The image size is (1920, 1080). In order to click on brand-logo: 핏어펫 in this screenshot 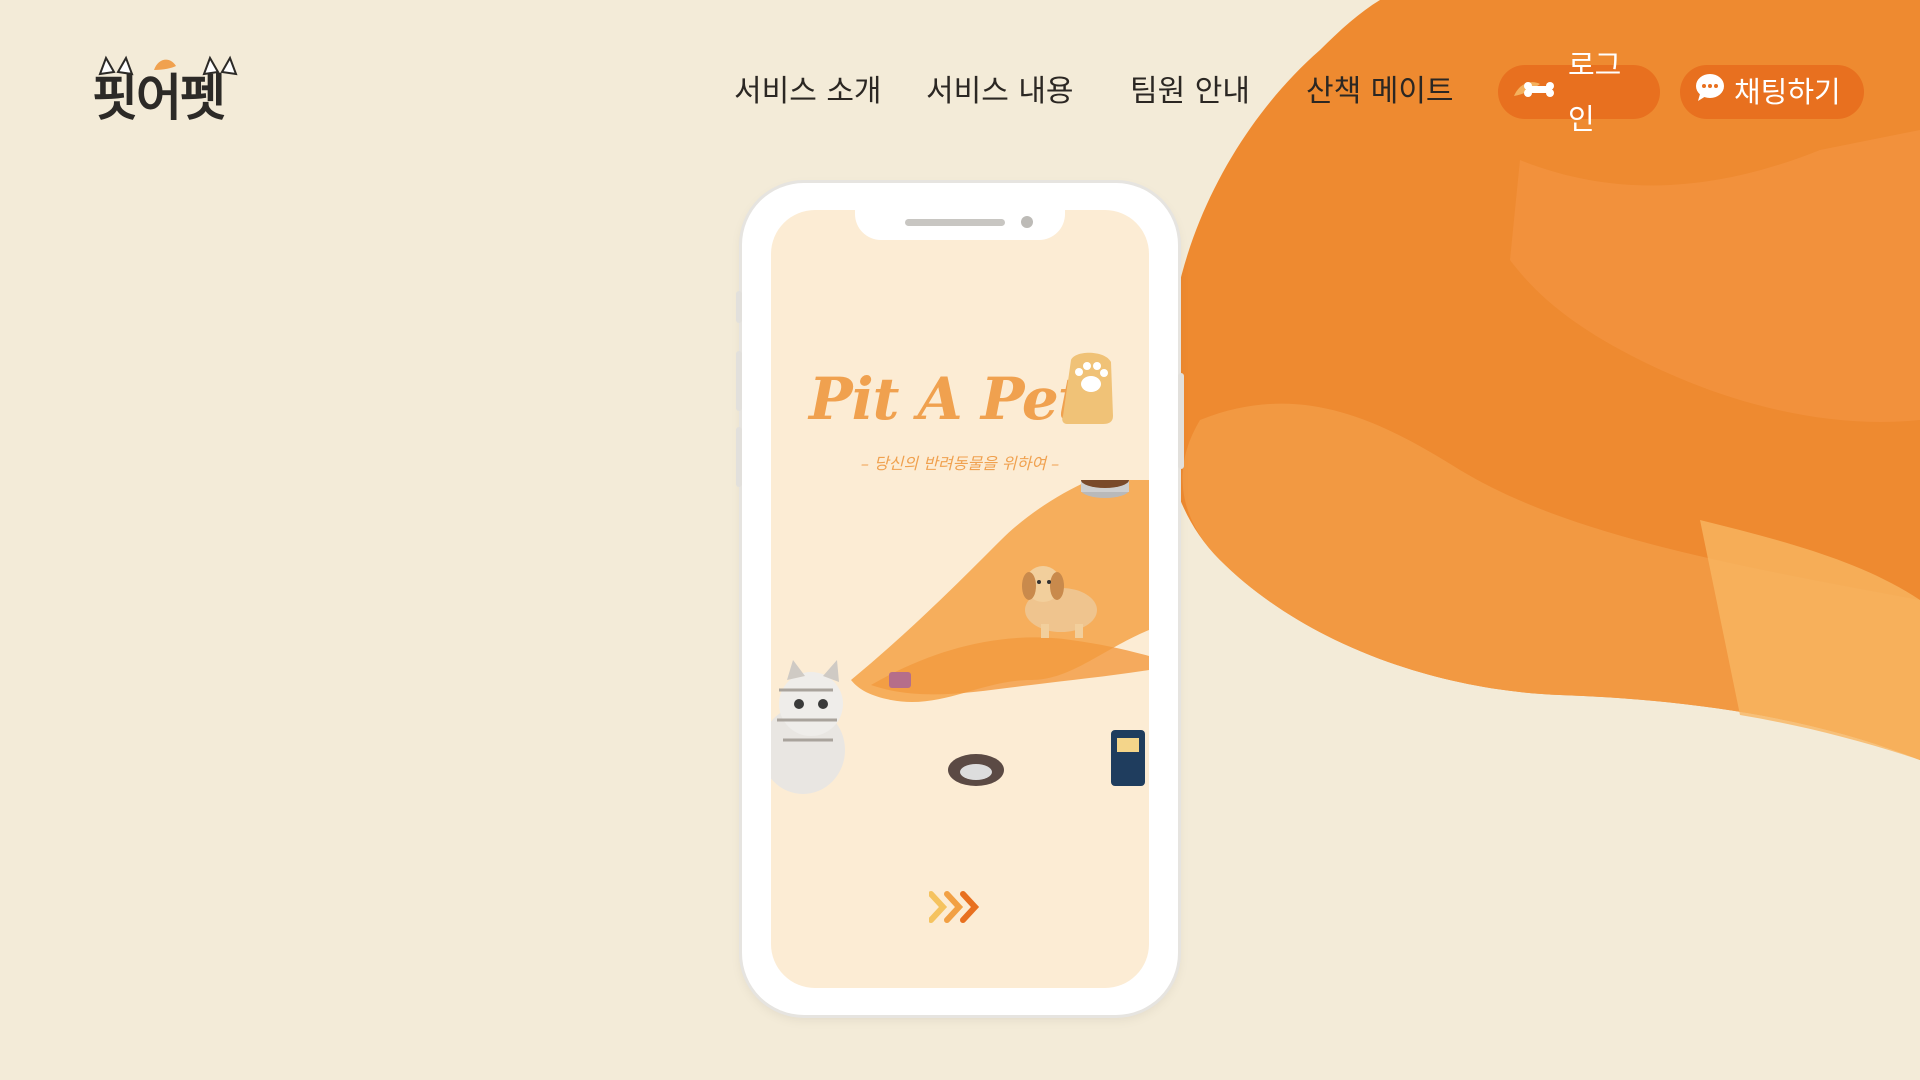, I will do `click(177, 89)`.